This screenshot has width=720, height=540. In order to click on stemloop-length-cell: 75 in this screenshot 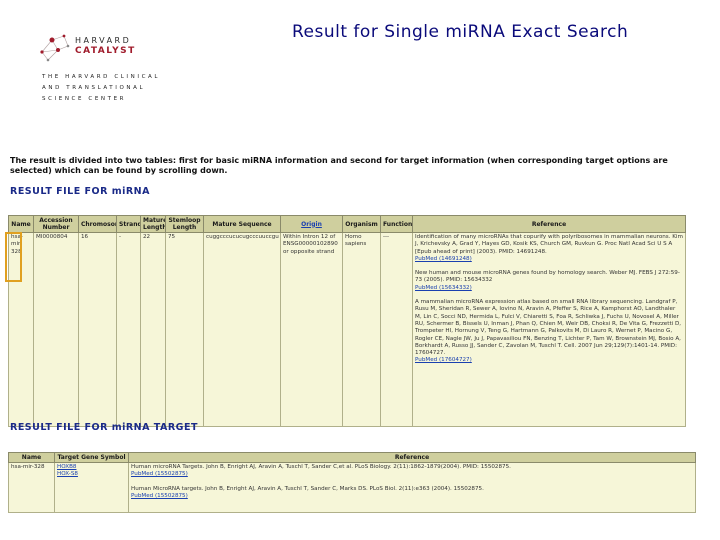, I will do `click(184, 329)`.